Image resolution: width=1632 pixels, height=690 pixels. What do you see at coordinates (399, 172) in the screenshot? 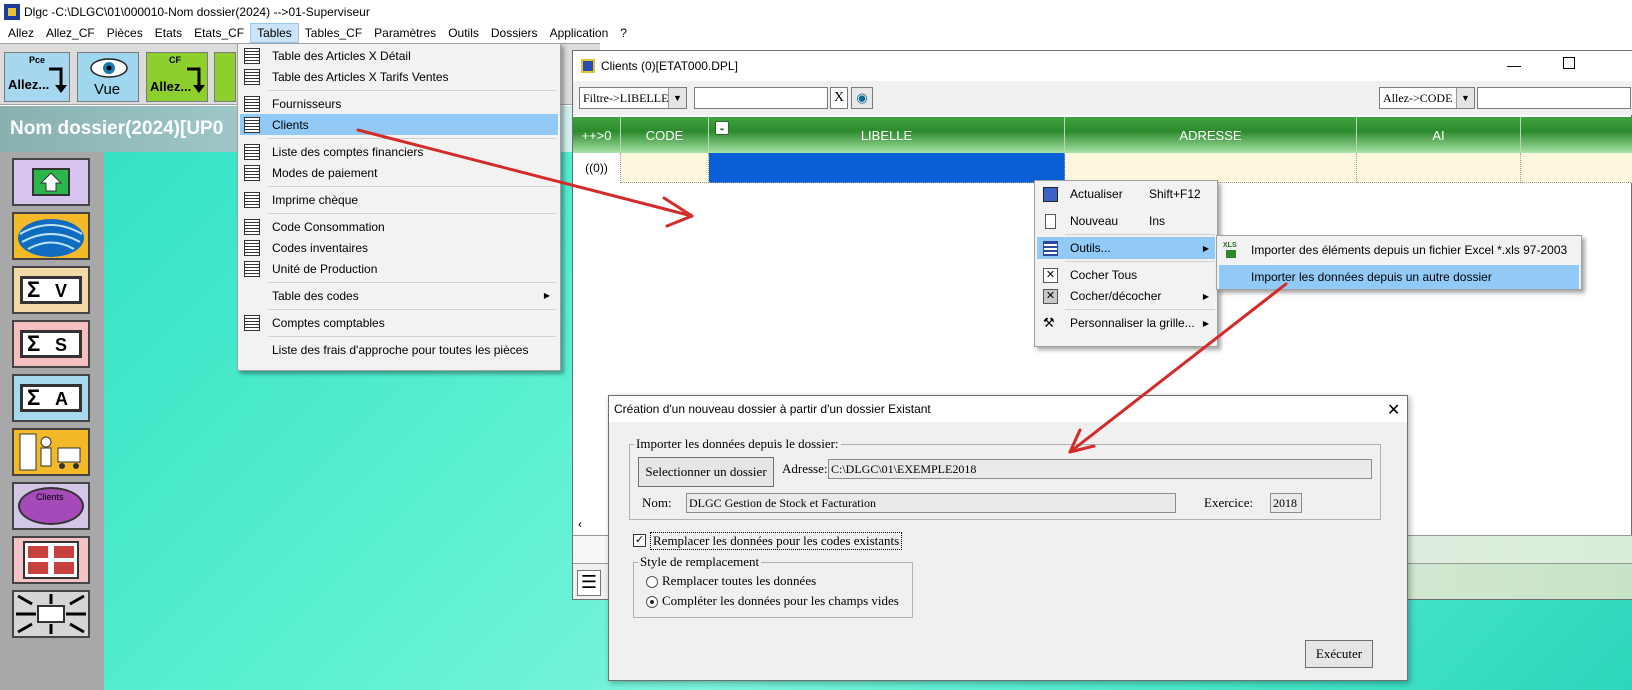
I see `menu-item-modes-paiement: Modes de paiement` at bounding box center [399, 172].